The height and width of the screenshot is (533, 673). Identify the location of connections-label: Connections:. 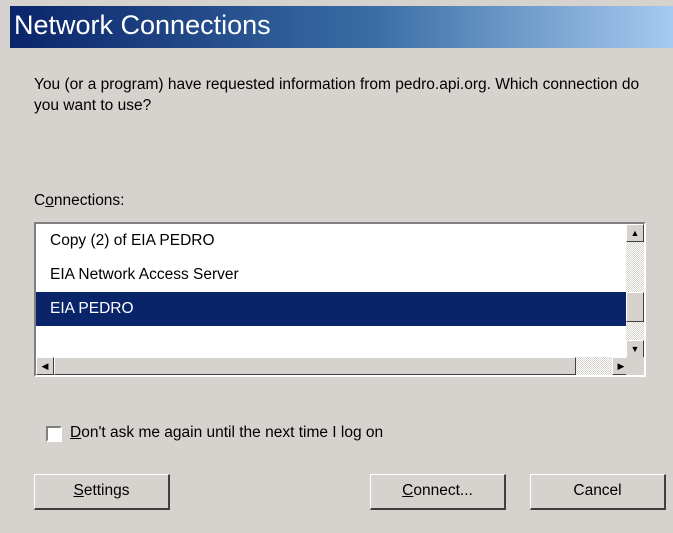
(79, 200).